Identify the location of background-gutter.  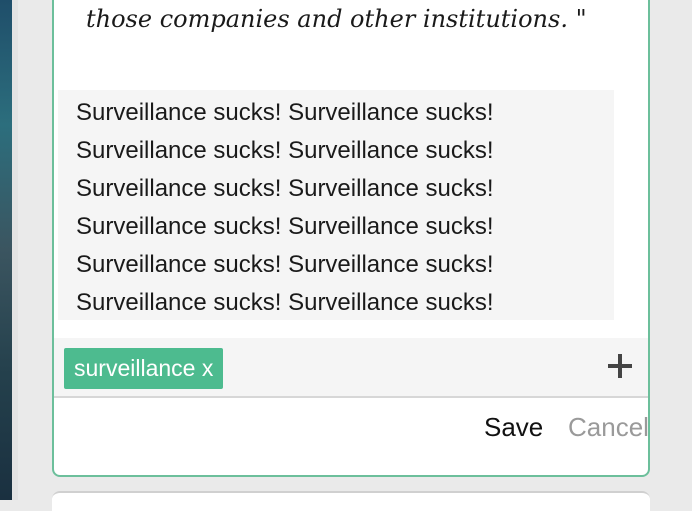
(15, 250).